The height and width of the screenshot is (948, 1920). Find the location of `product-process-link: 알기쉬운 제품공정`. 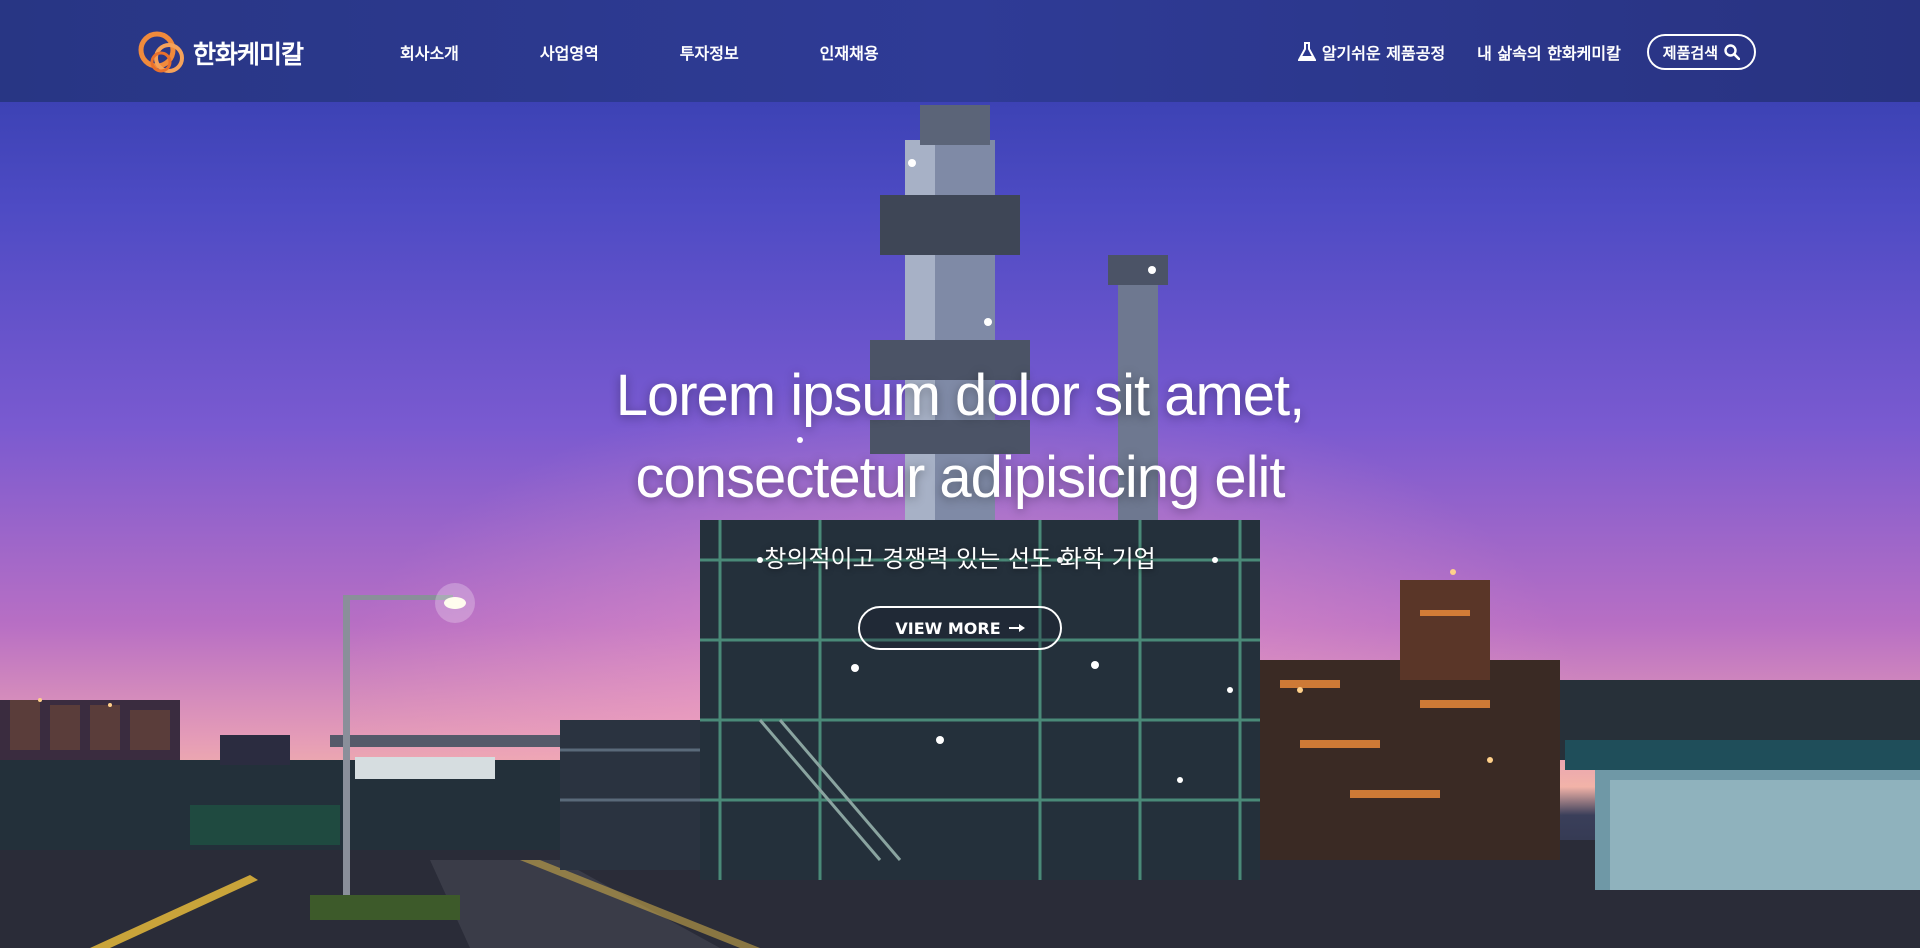

product-process-link: 알기쉬운 제품공정 is located at coordinates (1371, 52).